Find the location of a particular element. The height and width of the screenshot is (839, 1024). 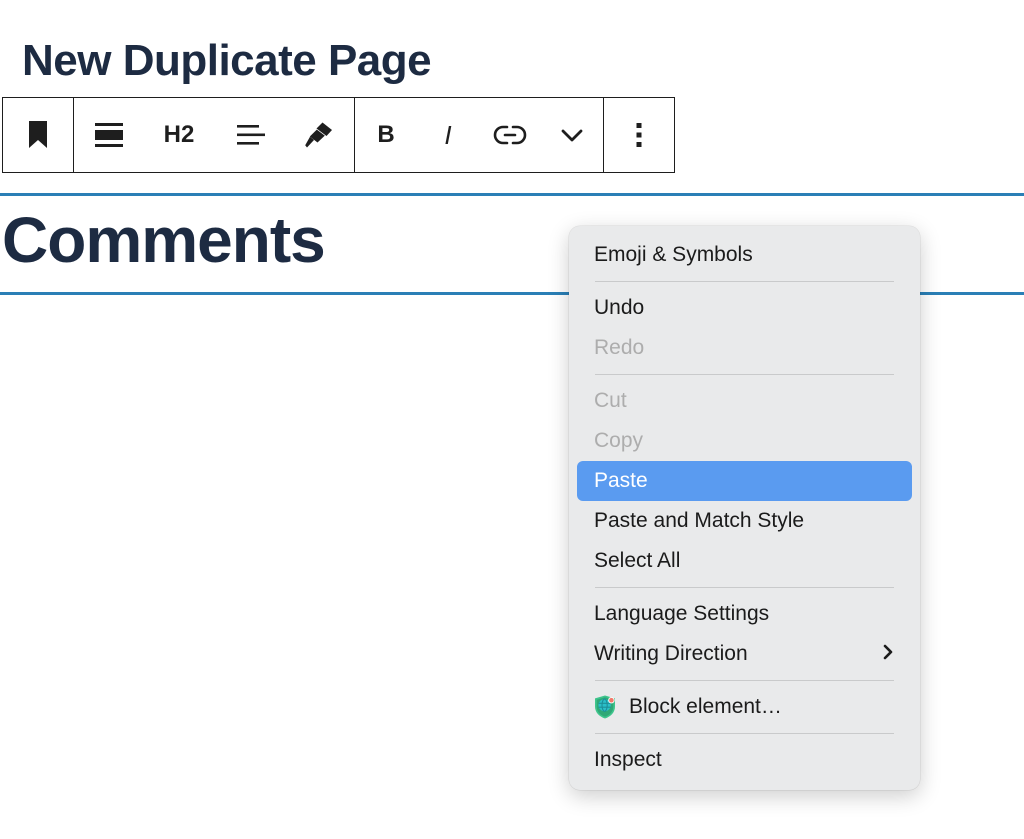

link-icon is located at coordinates (510, 135).